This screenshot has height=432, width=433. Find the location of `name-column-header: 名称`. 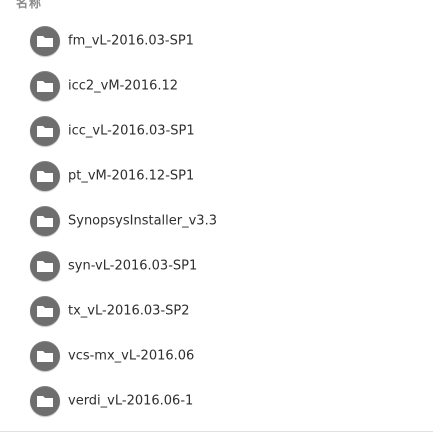

name-column-header: 名称 is located at coordinates (29, 5).